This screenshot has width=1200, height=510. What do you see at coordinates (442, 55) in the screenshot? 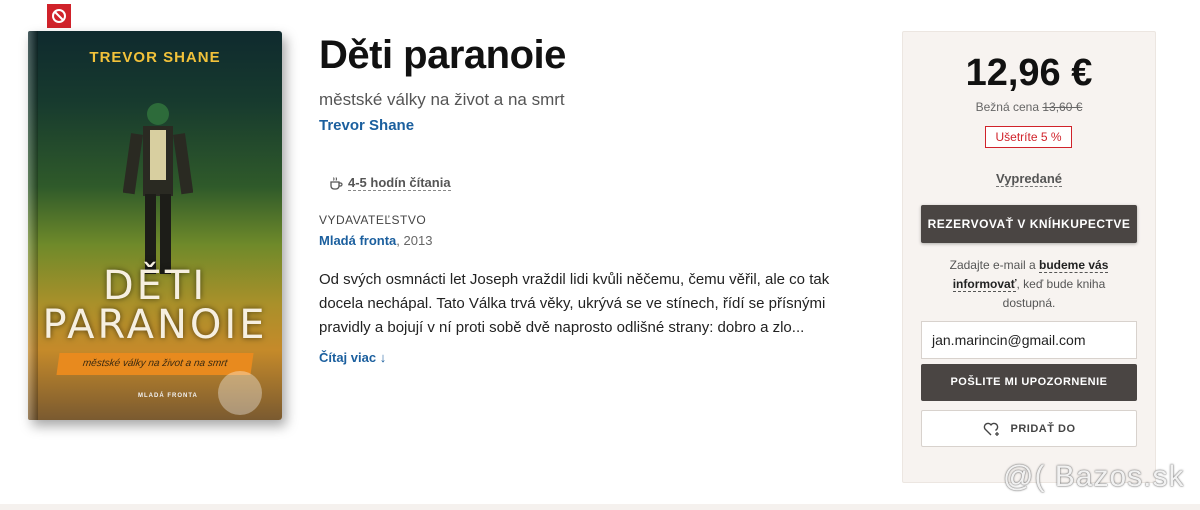
I see `book-title: Děti paranoie` at bounding box center [442, 55].